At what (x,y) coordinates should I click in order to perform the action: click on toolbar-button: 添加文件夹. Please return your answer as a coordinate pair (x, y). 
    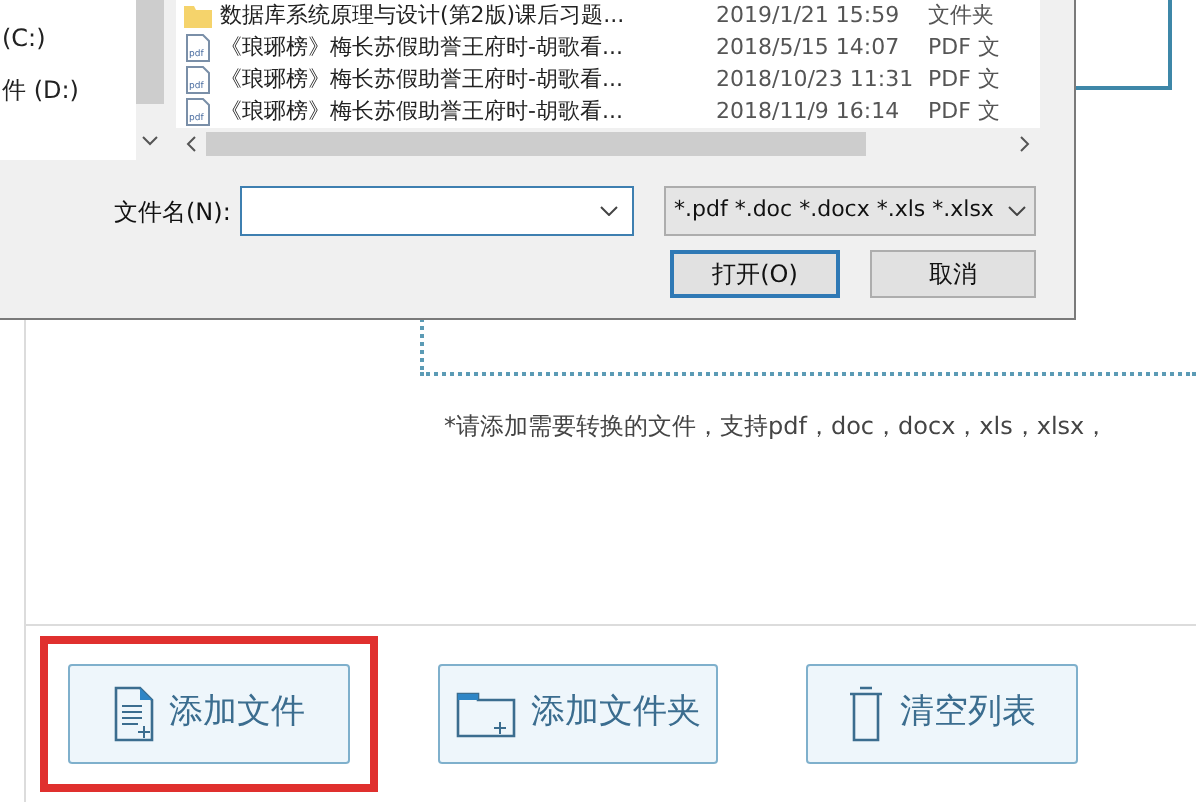
    Looking at the image, I should click on (578, 714).